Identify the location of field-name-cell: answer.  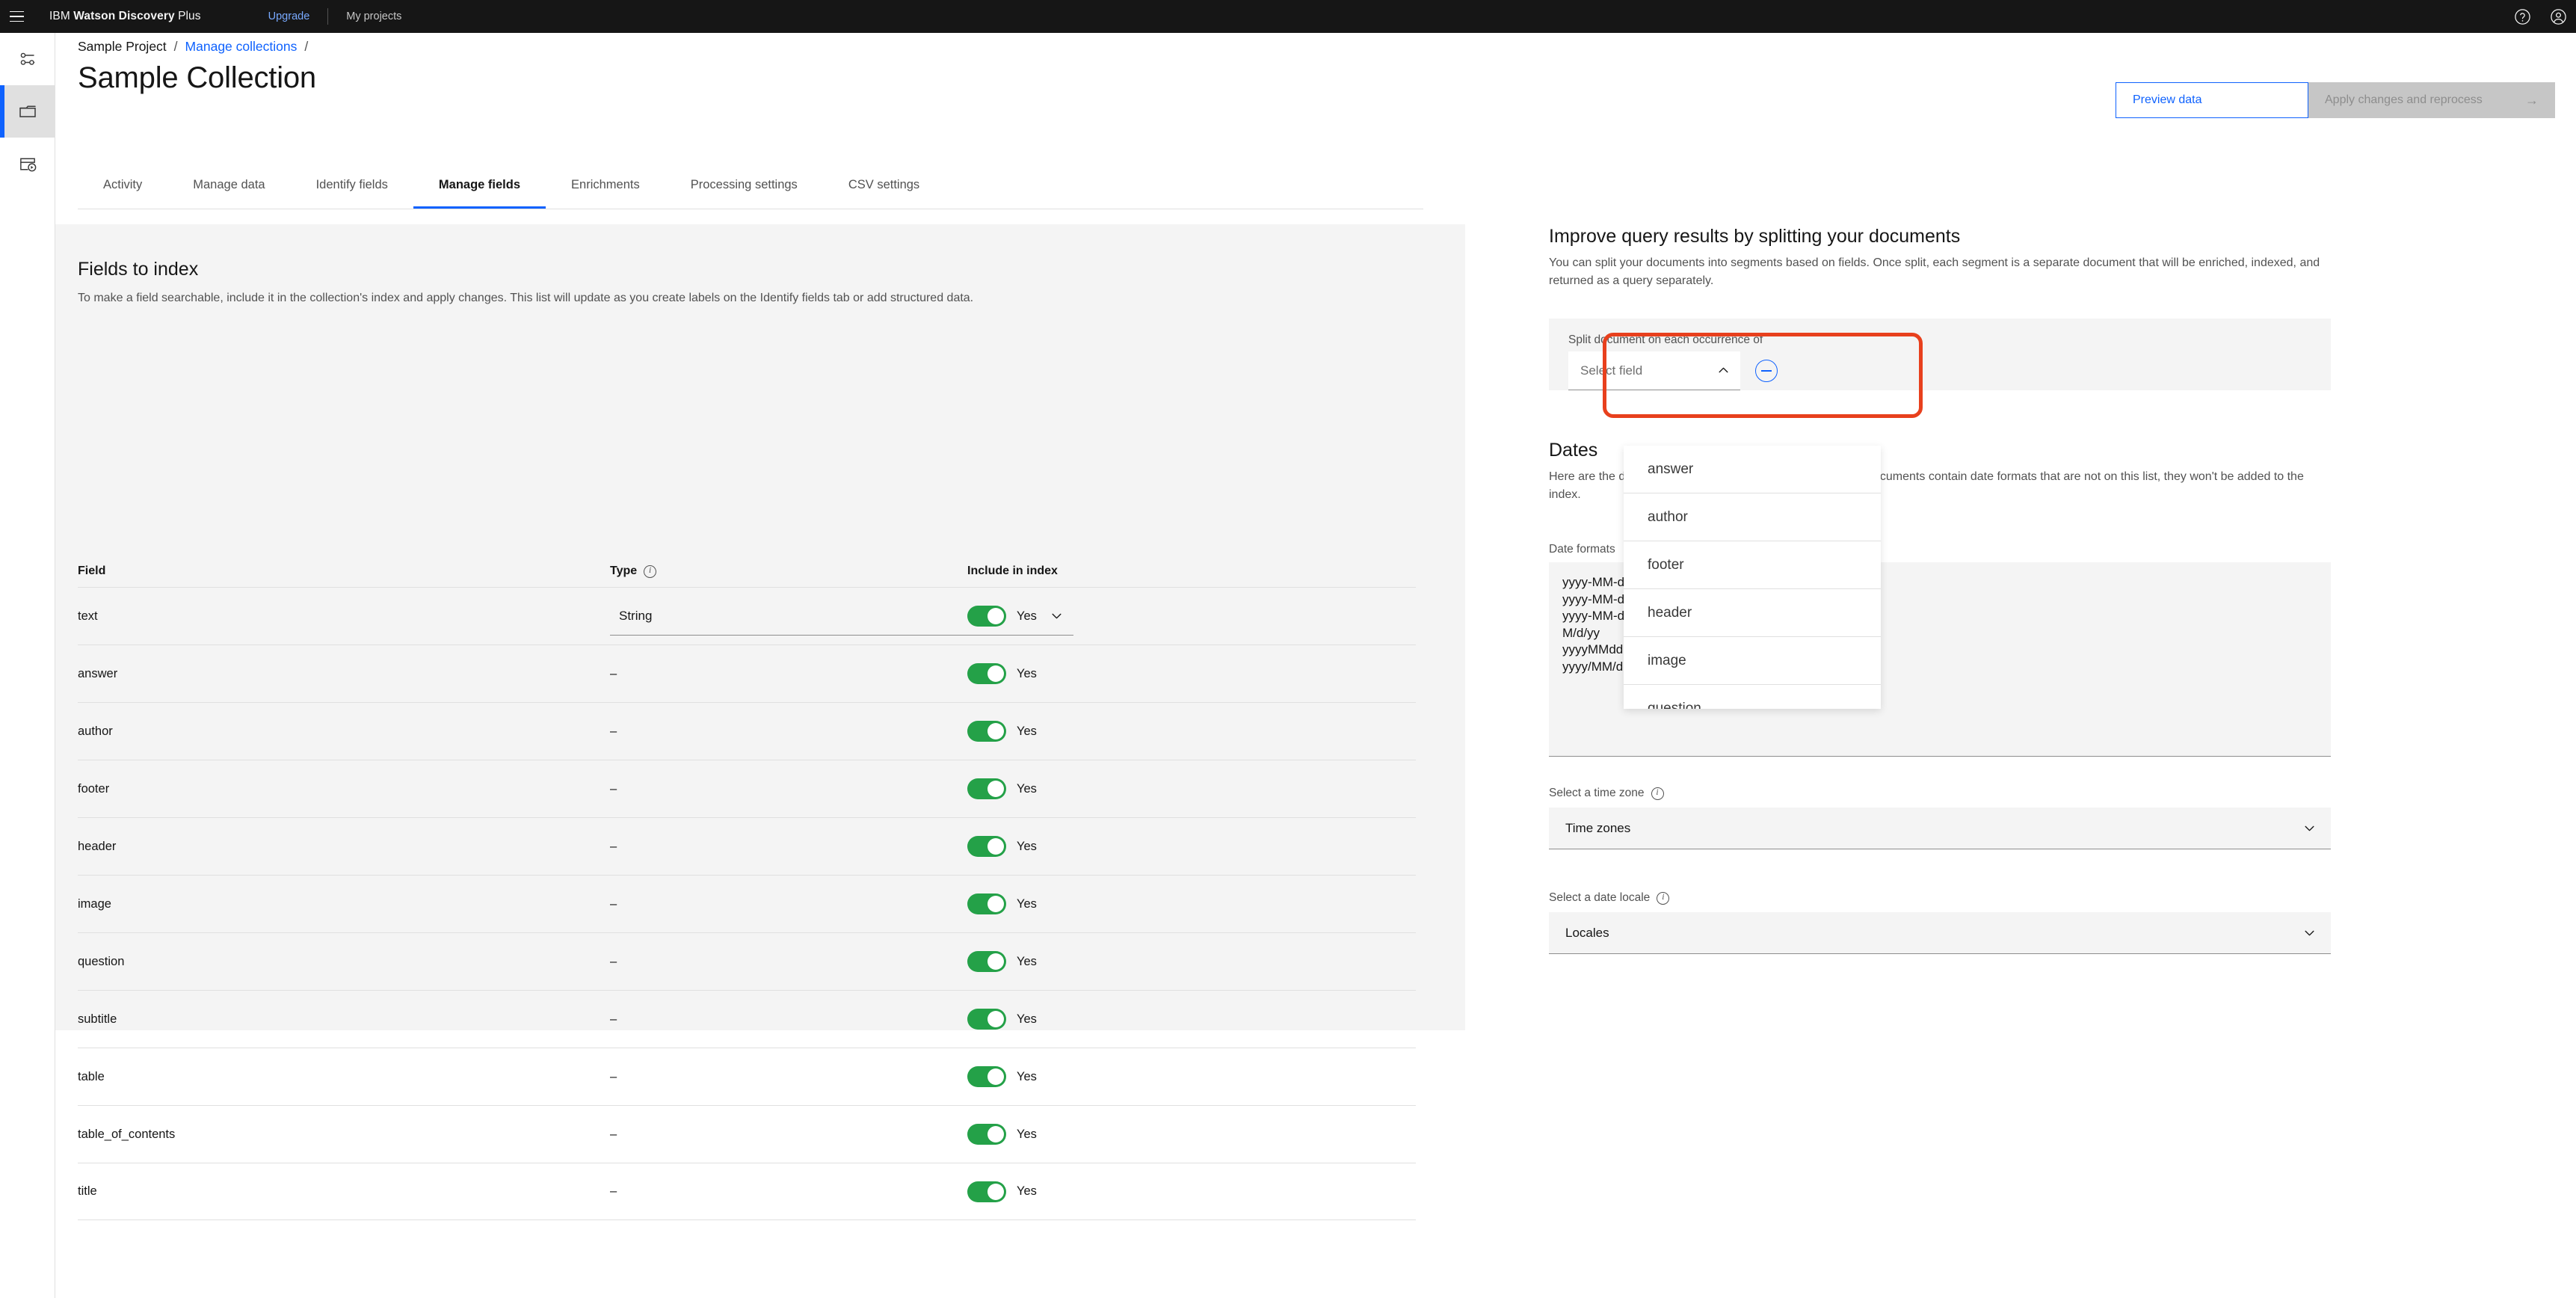
(98, 673).